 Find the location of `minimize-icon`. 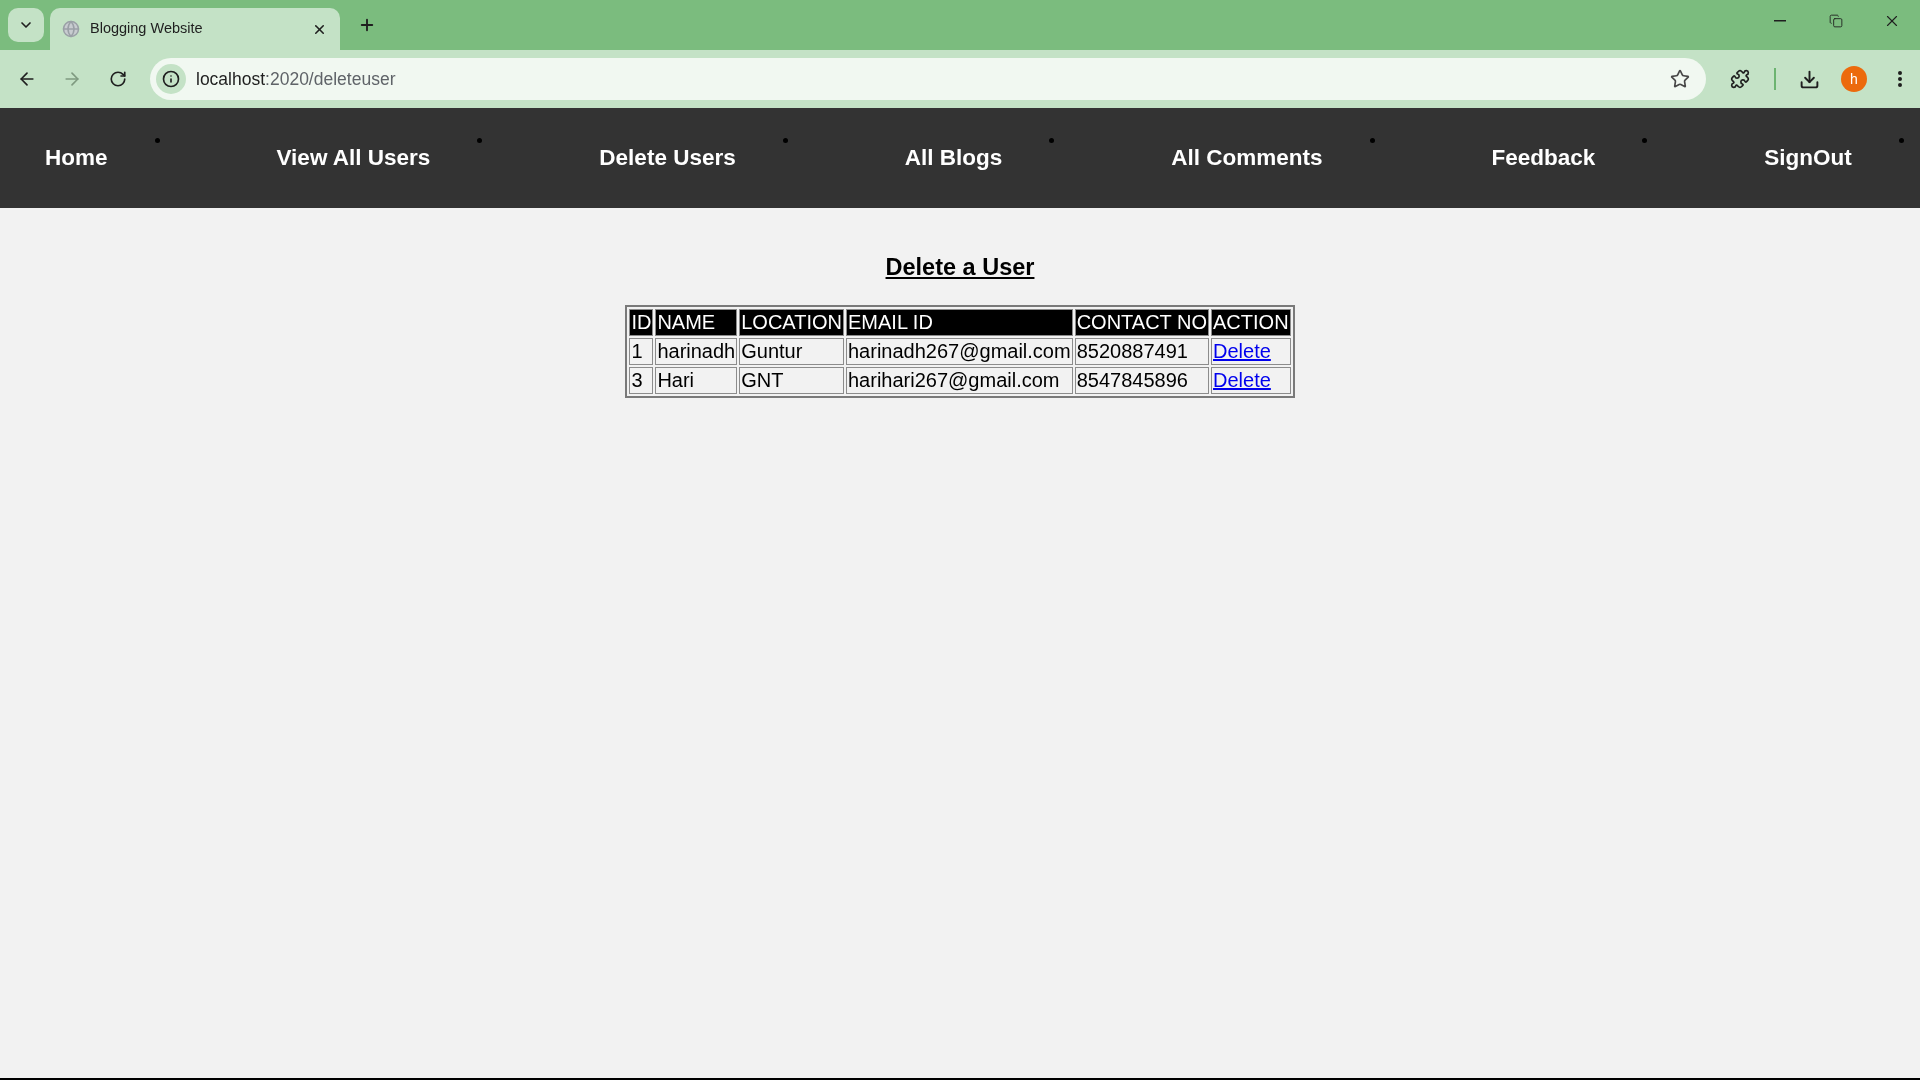

minimize-icon is located at coordinates (1780, 21).